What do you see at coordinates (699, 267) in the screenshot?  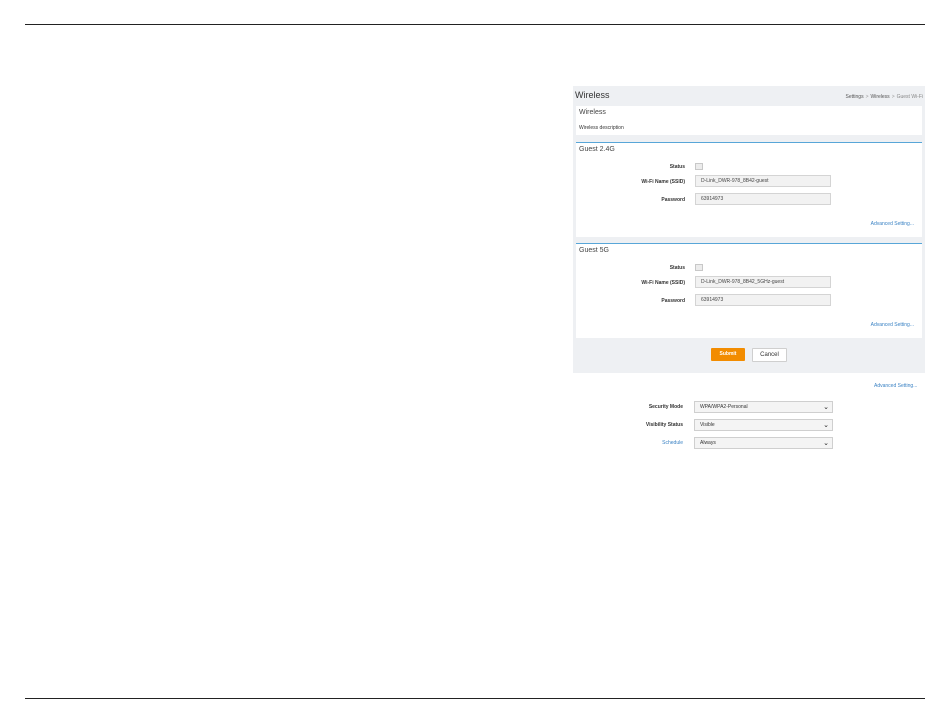 I see `guest-5g-status-checkbox` at bounding box center [699, 267].